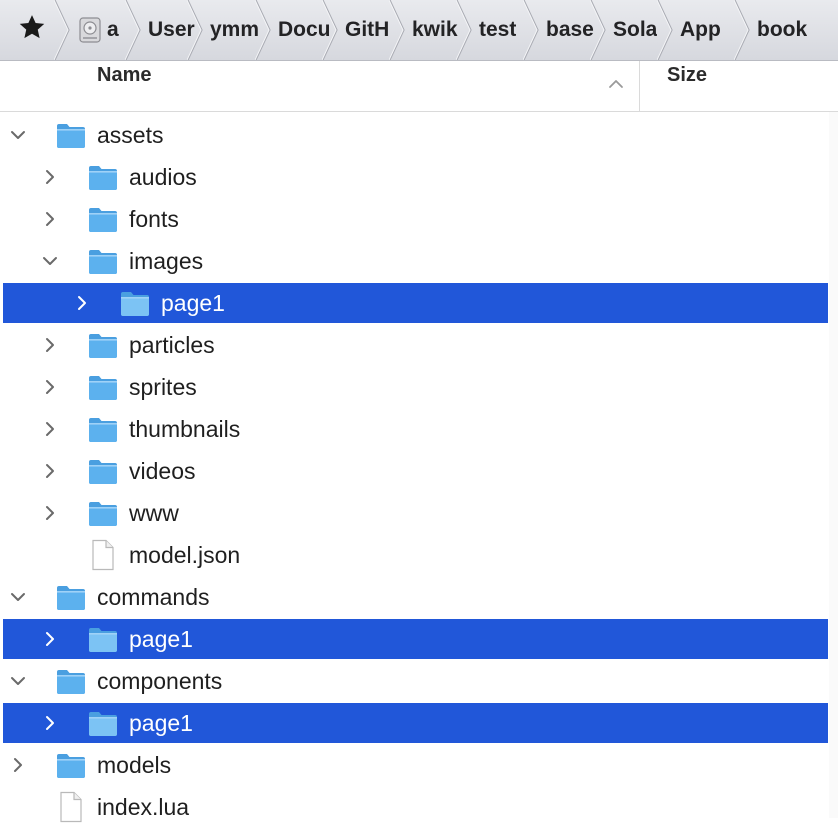 The height and width of the screenshot is (828, 838). I want to click on breadcrumb-label: kwik, so click(435, 29).